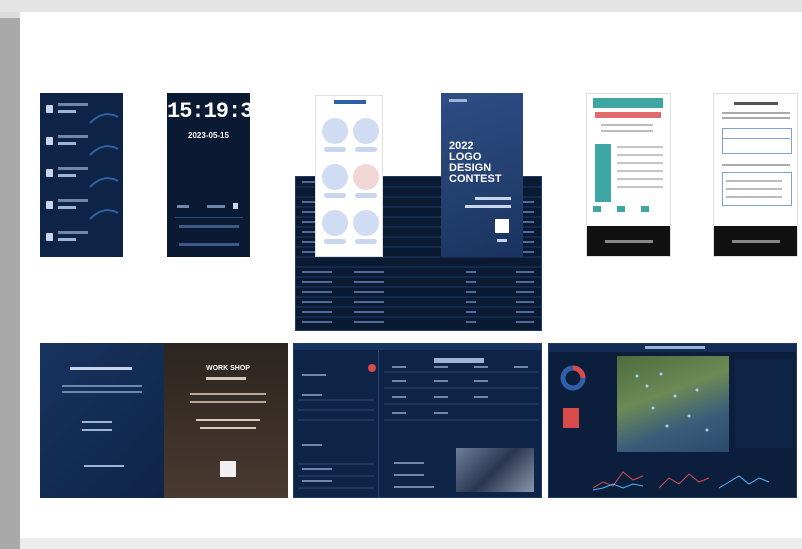  I want to click on people-icon, so click(366, 177).